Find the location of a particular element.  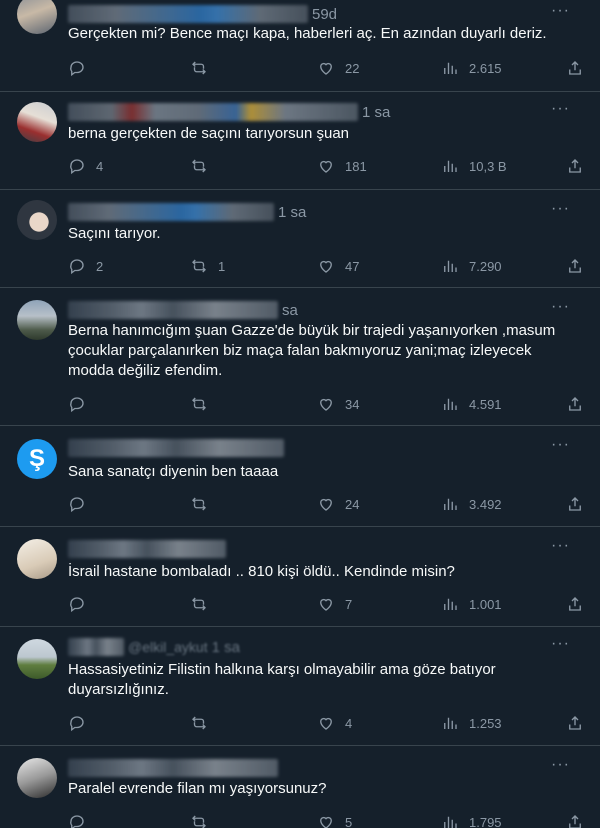

tweet-actions: 34 4.591 is located at coordinates (327, 404).